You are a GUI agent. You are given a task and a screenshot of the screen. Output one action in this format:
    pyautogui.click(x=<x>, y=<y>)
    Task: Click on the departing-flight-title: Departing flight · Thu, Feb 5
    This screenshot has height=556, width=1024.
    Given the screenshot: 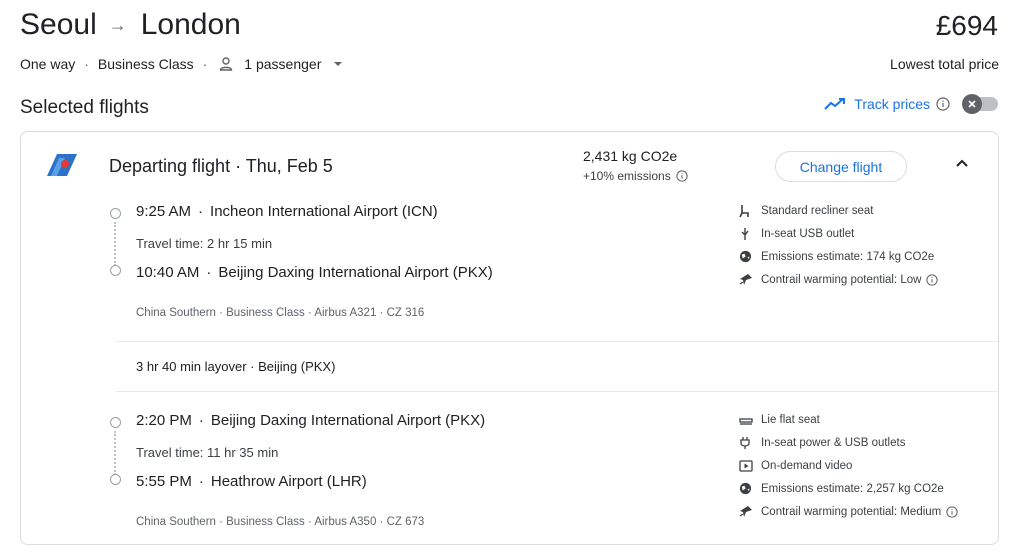 What is the action you would take?
    pyautogui.click(x=221, y=166)
    